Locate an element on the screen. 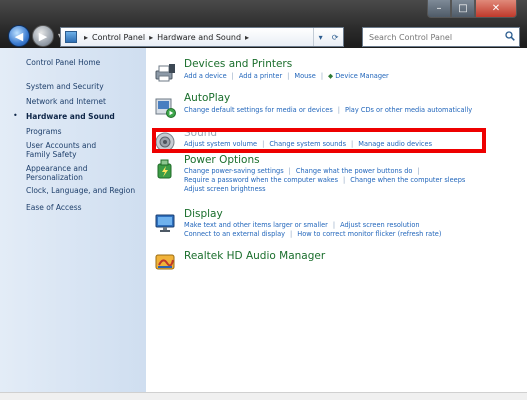 The height and width of the screenshot is (400, 527). power-icon is located at coordinates (165, 169).